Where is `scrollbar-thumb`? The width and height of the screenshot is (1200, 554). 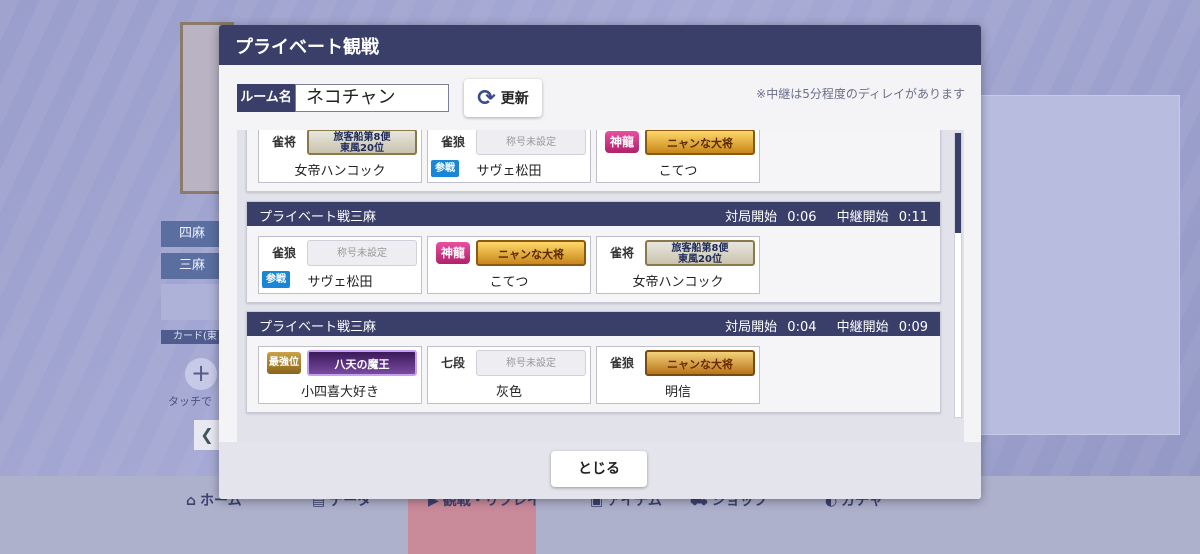
scrollbar-thumb is located at coordinates (958, 183).